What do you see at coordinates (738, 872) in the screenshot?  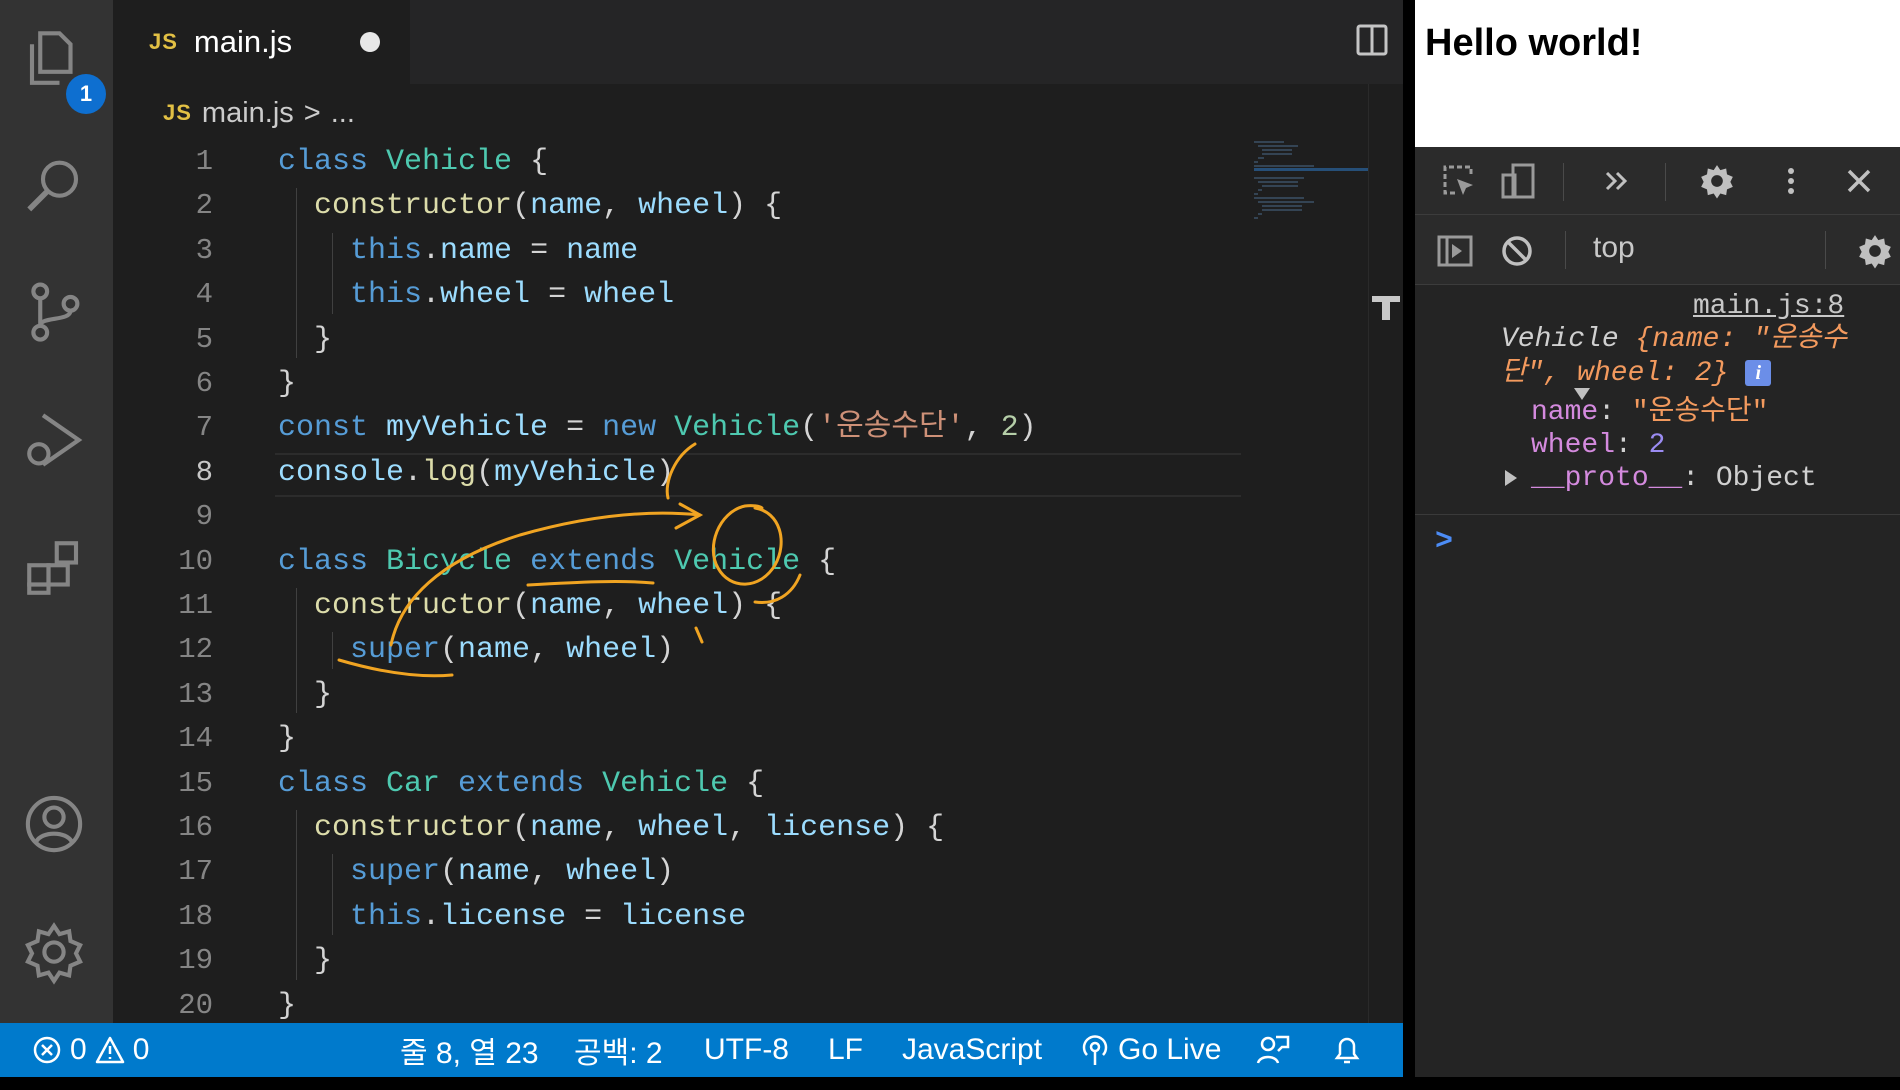 I see `code-line: 17 super(name, wheel)` at bounding box center [738, 872].